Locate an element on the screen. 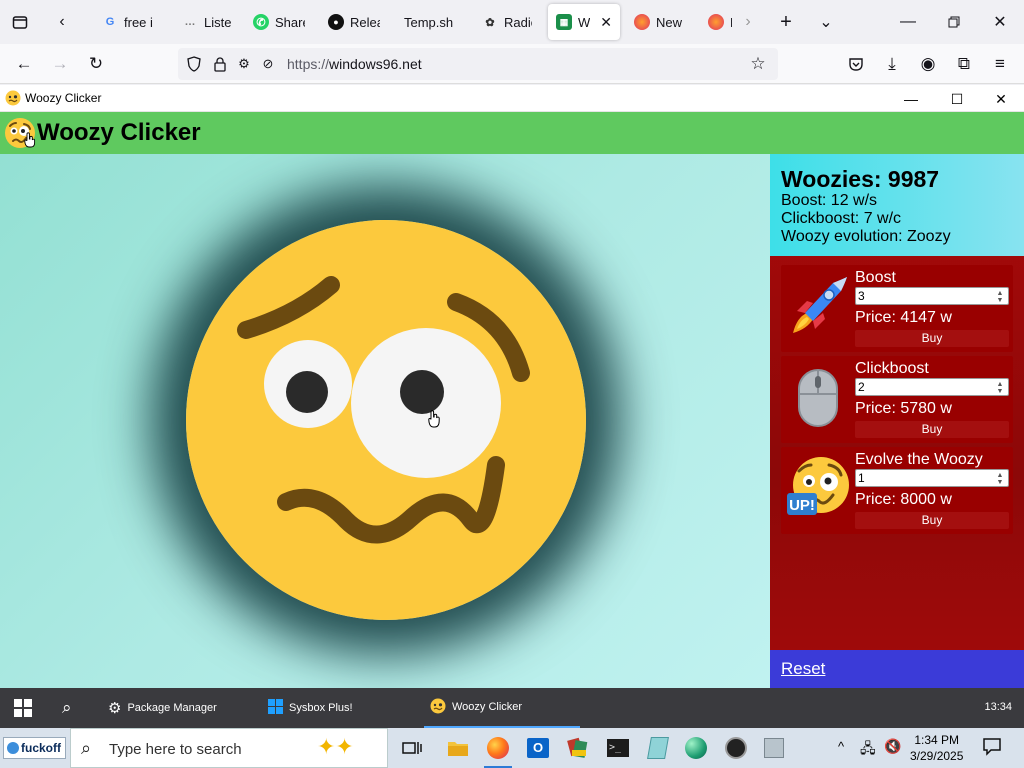 The height and width of the screenshot is (768, 1024). browser-tab: Temp.sh | is located at coordinates (430, 22).